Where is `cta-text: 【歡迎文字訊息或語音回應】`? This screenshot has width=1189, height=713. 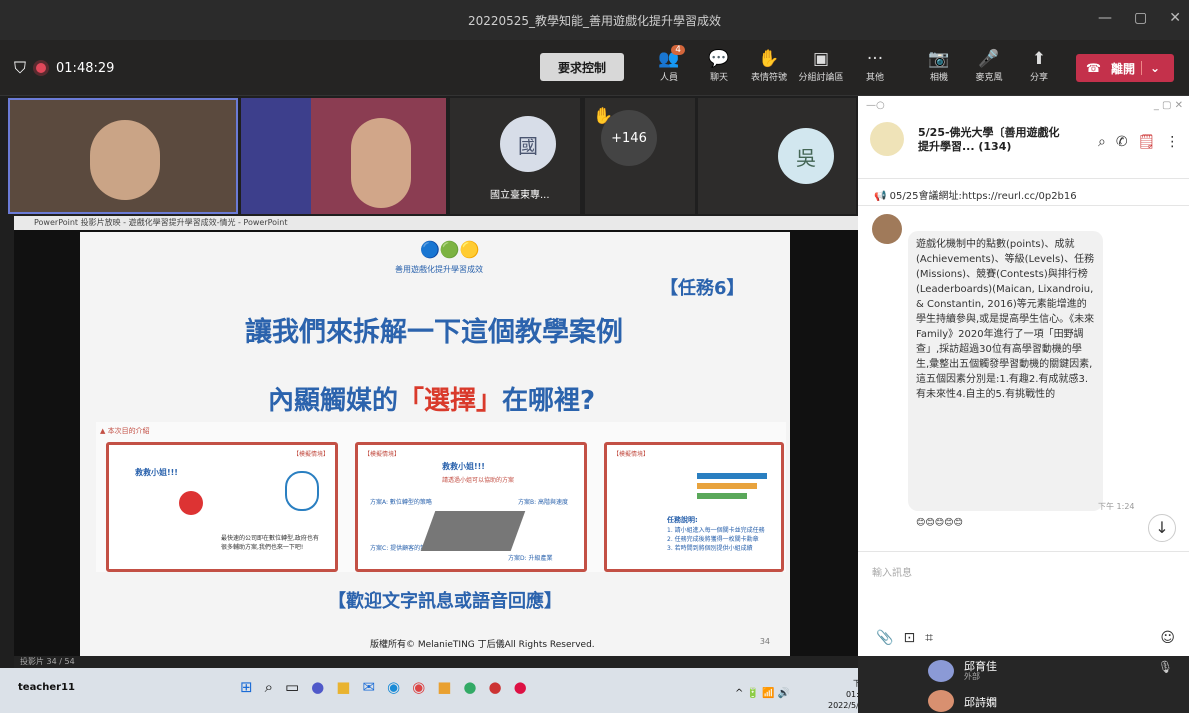
cta-text: 【歡迎文字訊息或語音回應】 is located at coordinates (445, 601).